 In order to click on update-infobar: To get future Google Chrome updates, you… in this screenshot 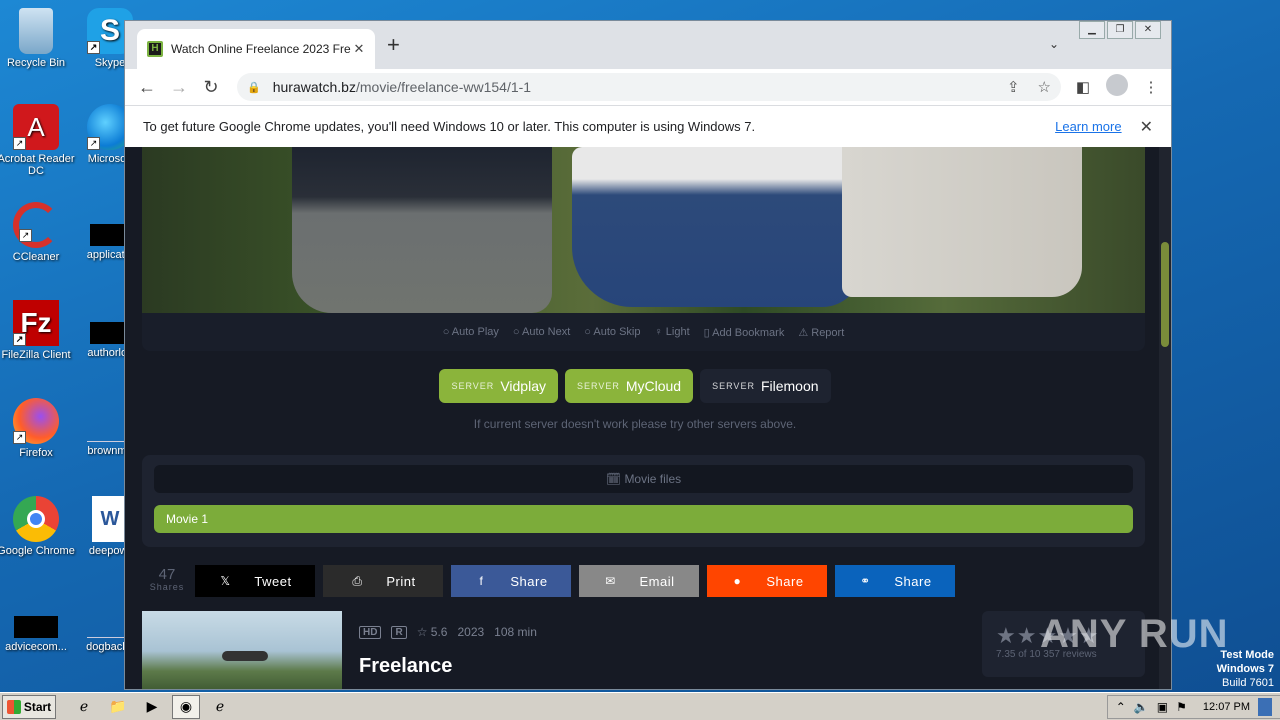, I will do `click(648, 126)`.